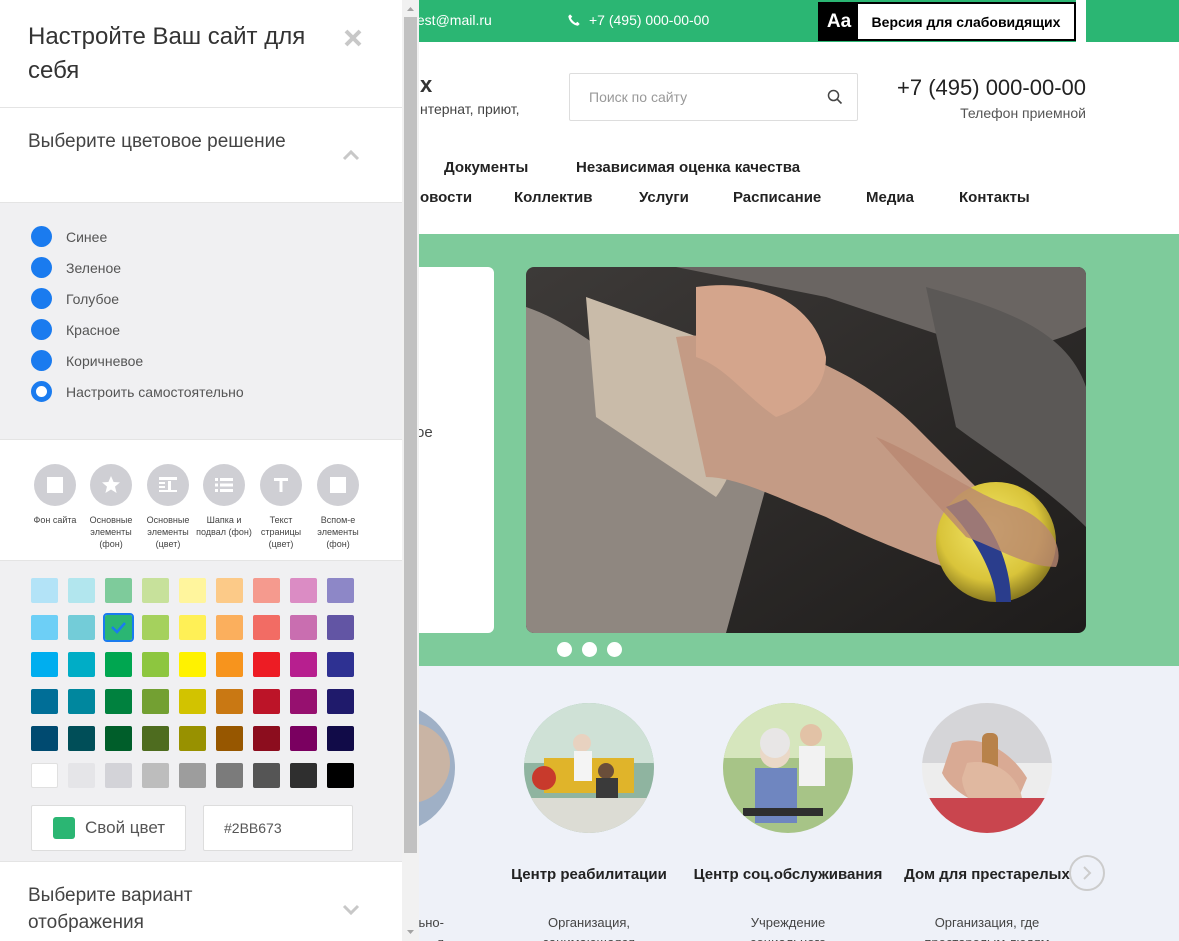 The height and width of the screenshot is (941, 1179). I want to click on own-color-button: Свой цвет, so click(108, 828).